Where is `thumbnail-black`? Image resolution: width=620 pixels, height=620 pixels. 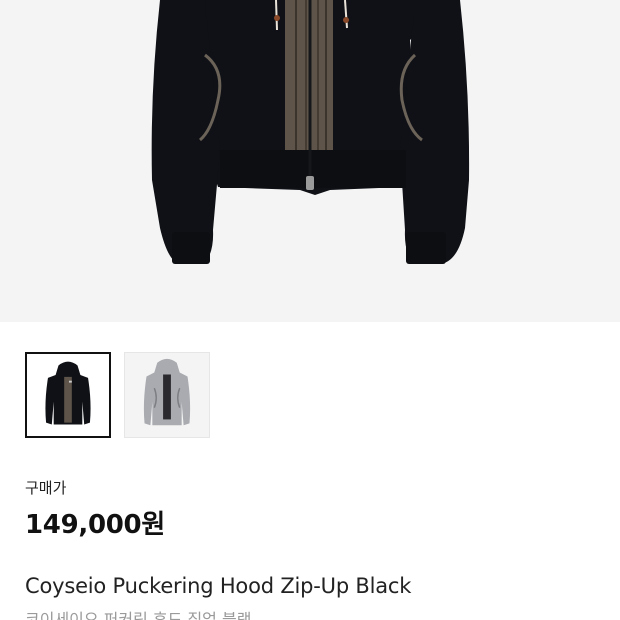 thumbnail-black is located at coordinates (68, 395).